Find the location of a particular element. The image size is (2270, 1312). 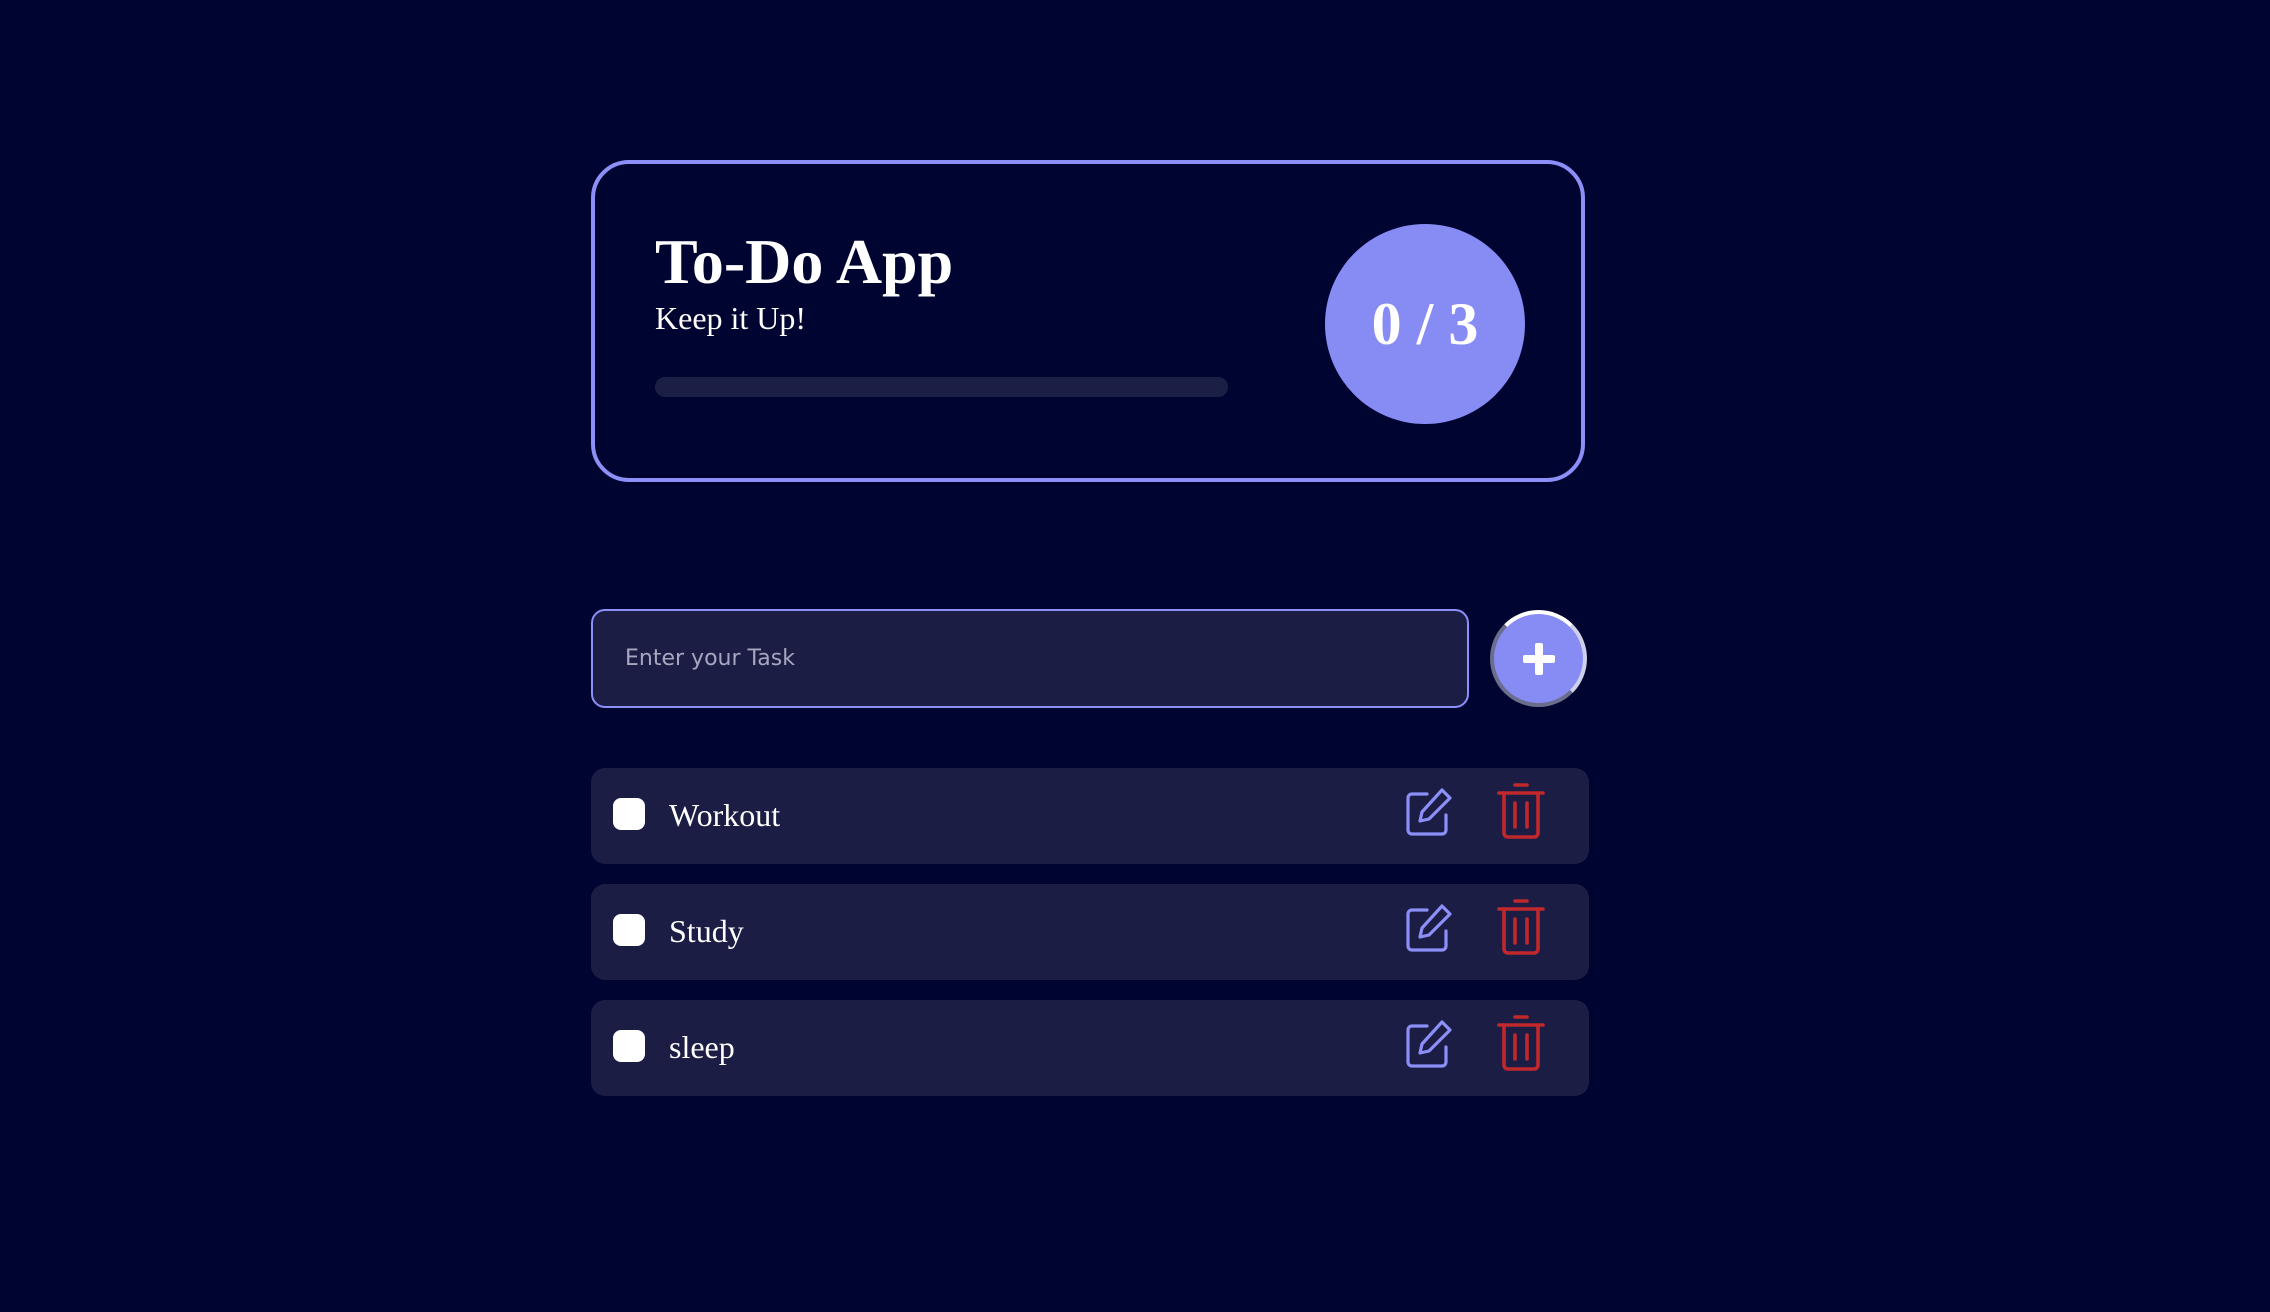

progress-bar is located at coordinates (941, 387).